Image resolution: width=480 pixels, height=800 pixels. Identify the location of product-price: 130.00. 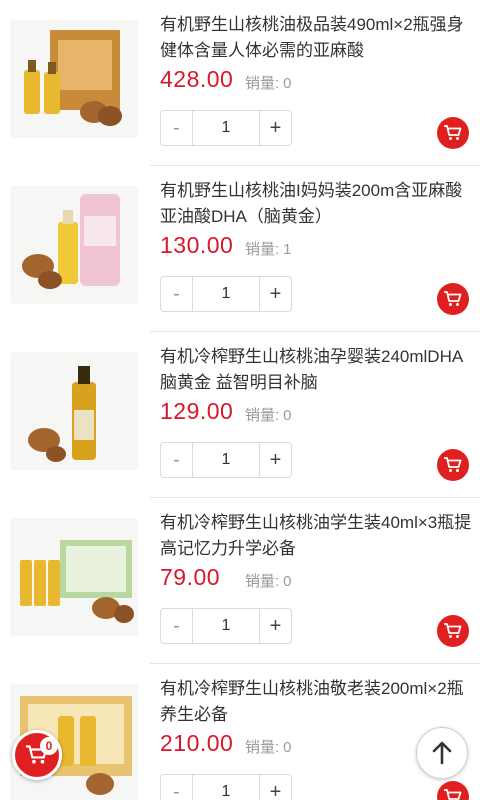
(197, 245).